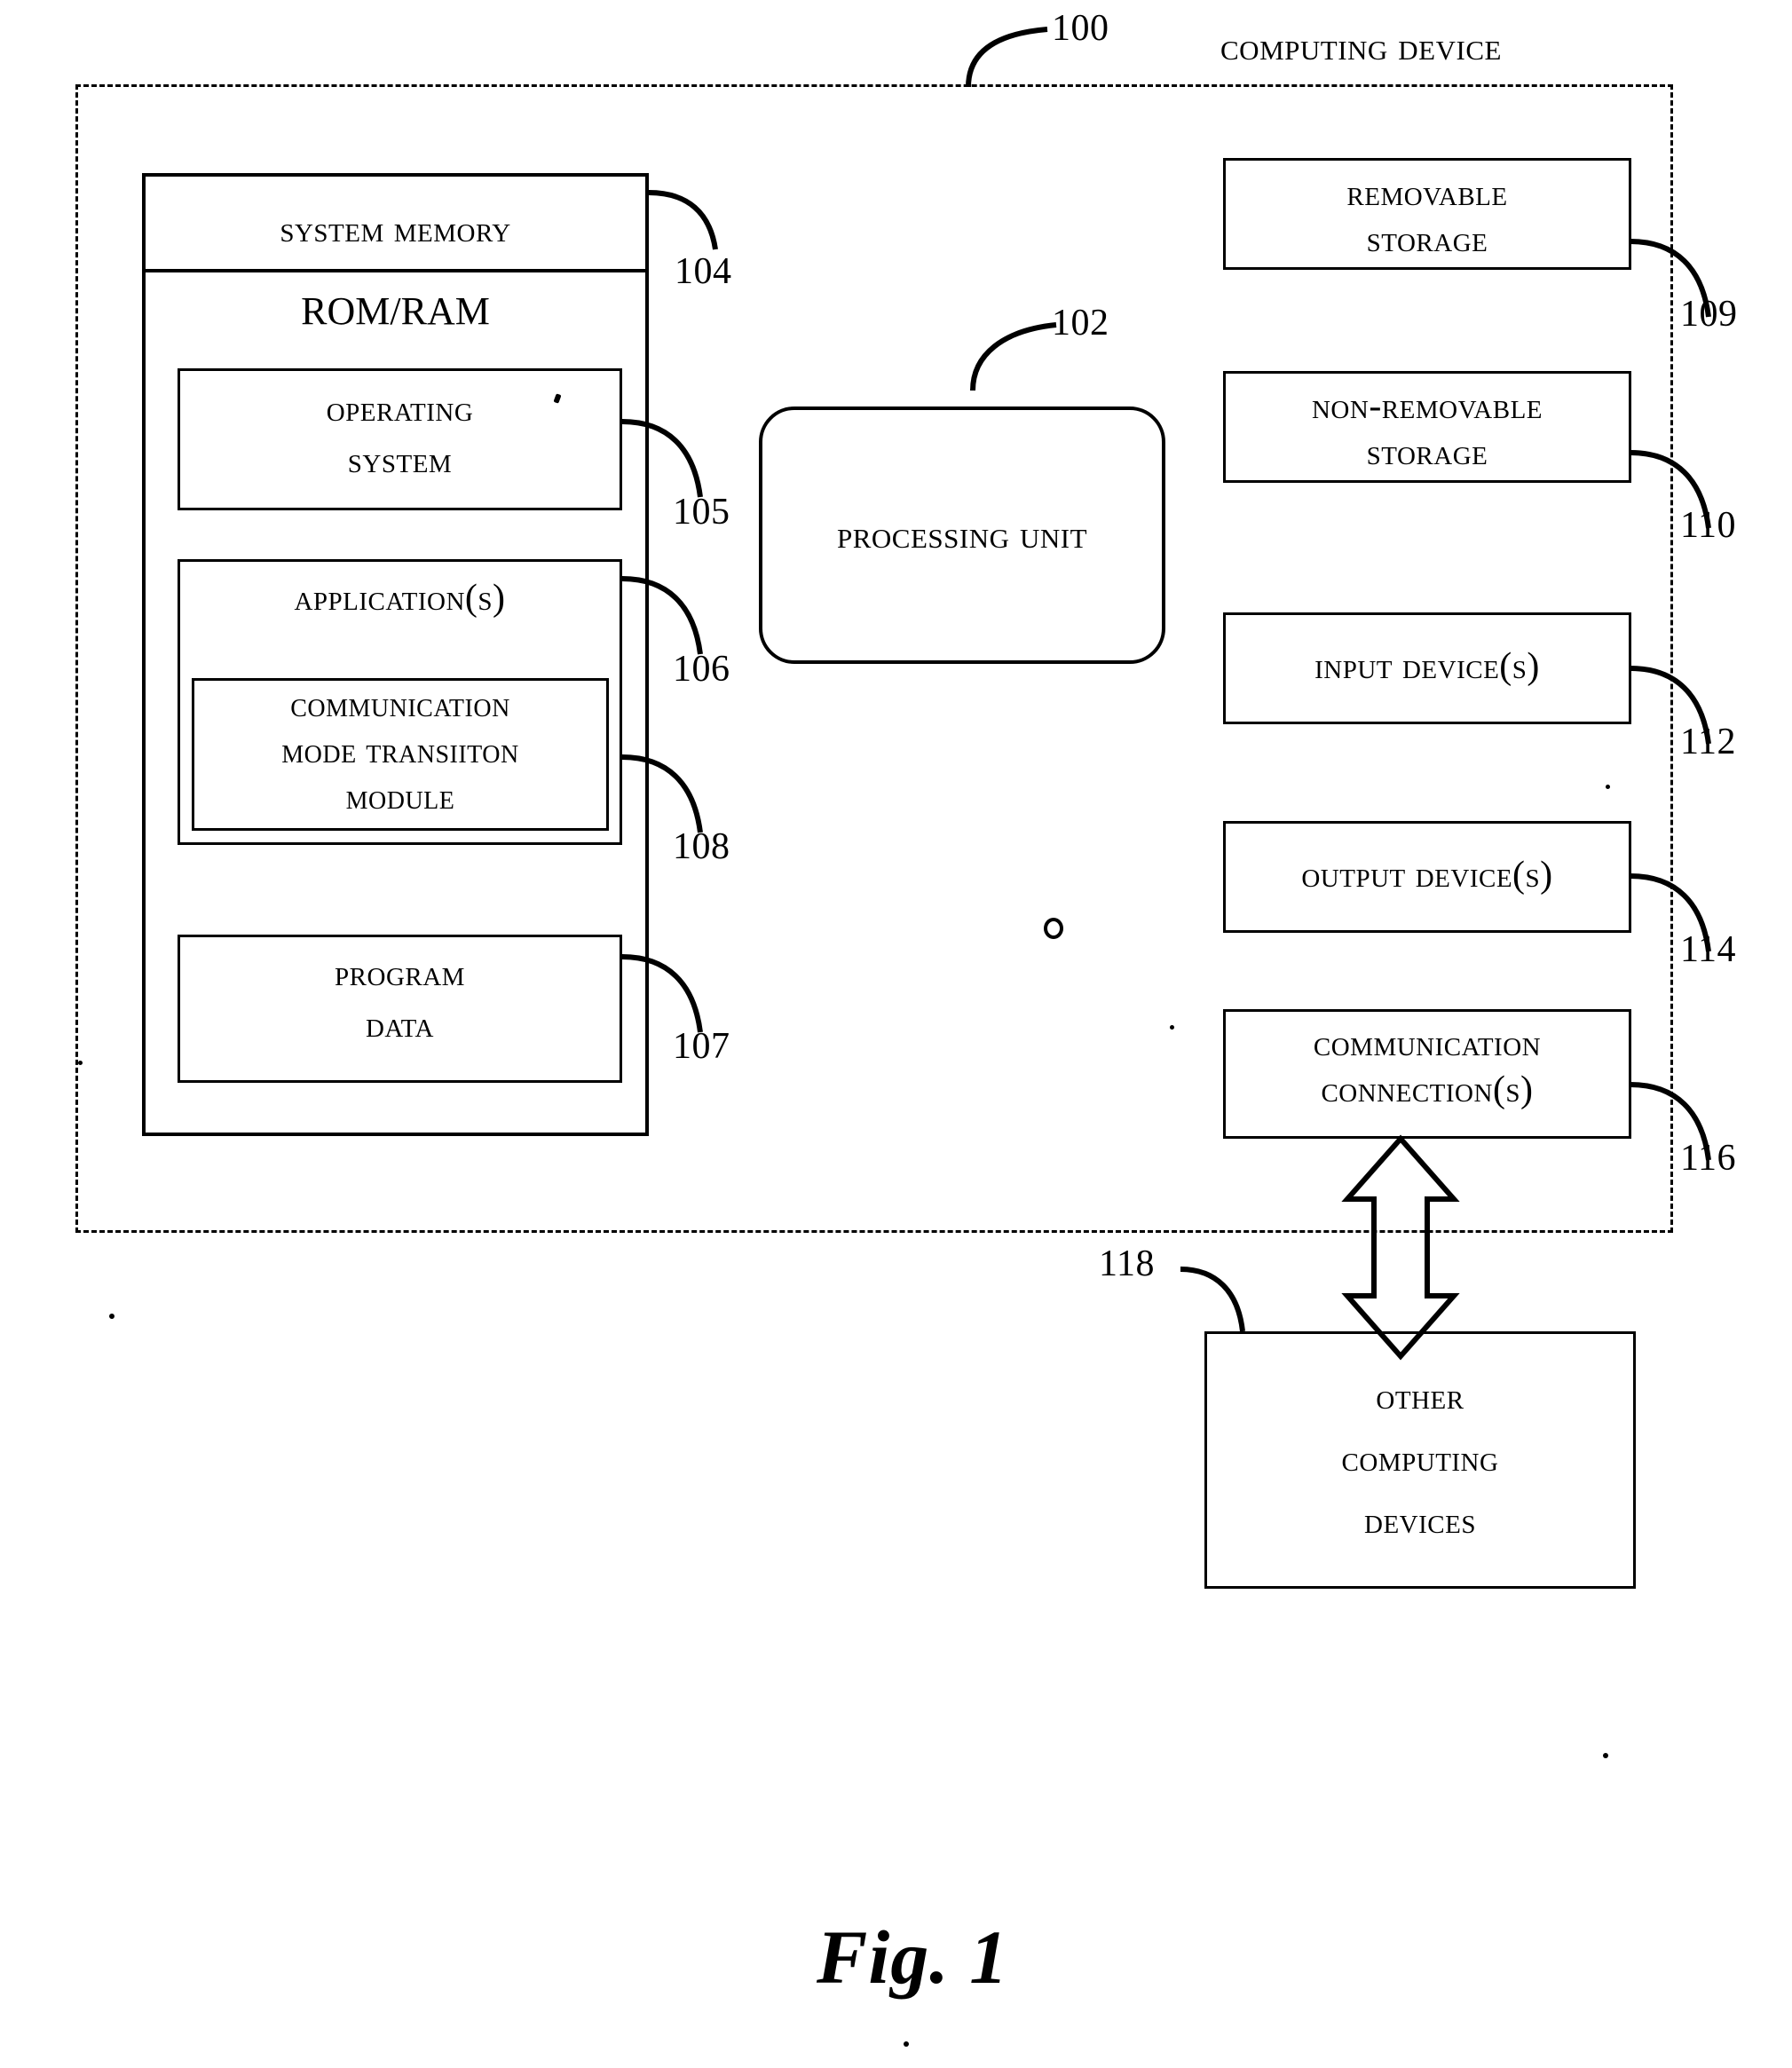 The width and height of the screenshot is (1792, 2068). What do you see at coordinates (1427, 668) in the screenshot?
I see `input-devices-box` at bounding box center [1427, 668].